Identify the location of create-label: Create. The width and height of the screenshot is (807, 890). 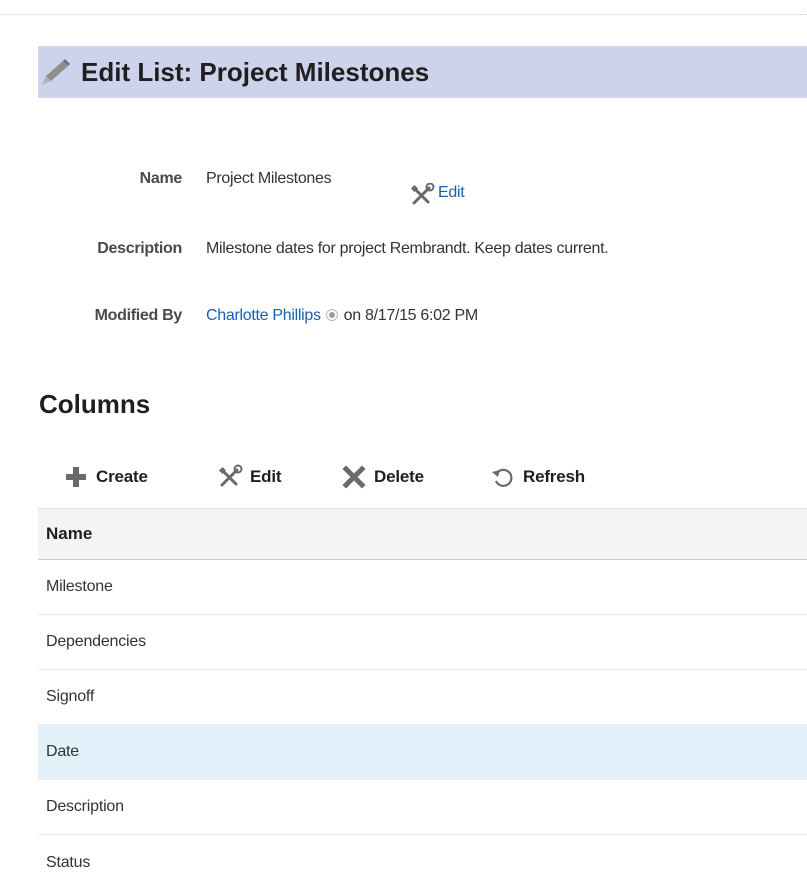
(122, 476).